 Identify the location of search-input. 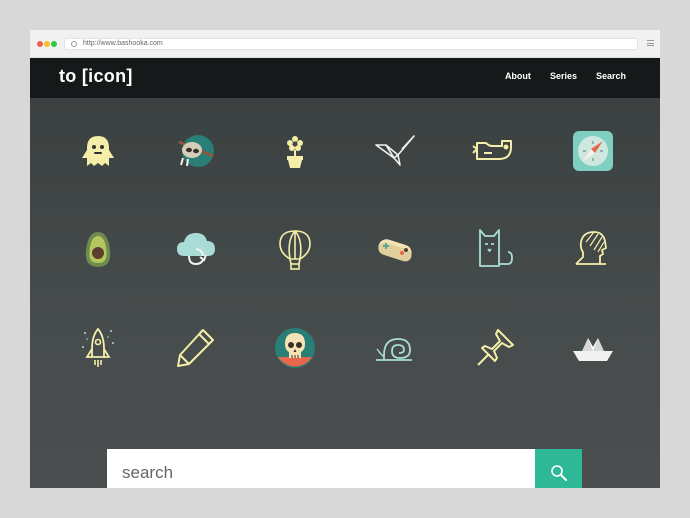
(321, 468).